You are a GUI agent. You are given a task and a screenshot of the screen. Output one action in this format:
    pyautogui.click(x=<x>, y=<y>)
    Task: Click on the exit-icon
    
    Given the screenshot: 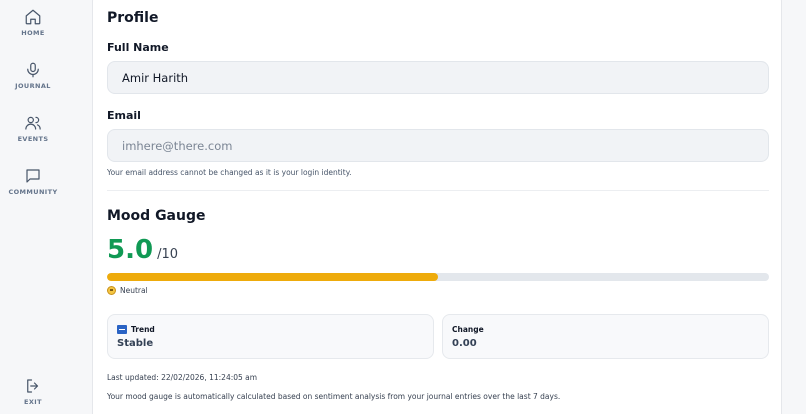 What is the action you would take?
    pyautogui.click(x=33, y=386)
    